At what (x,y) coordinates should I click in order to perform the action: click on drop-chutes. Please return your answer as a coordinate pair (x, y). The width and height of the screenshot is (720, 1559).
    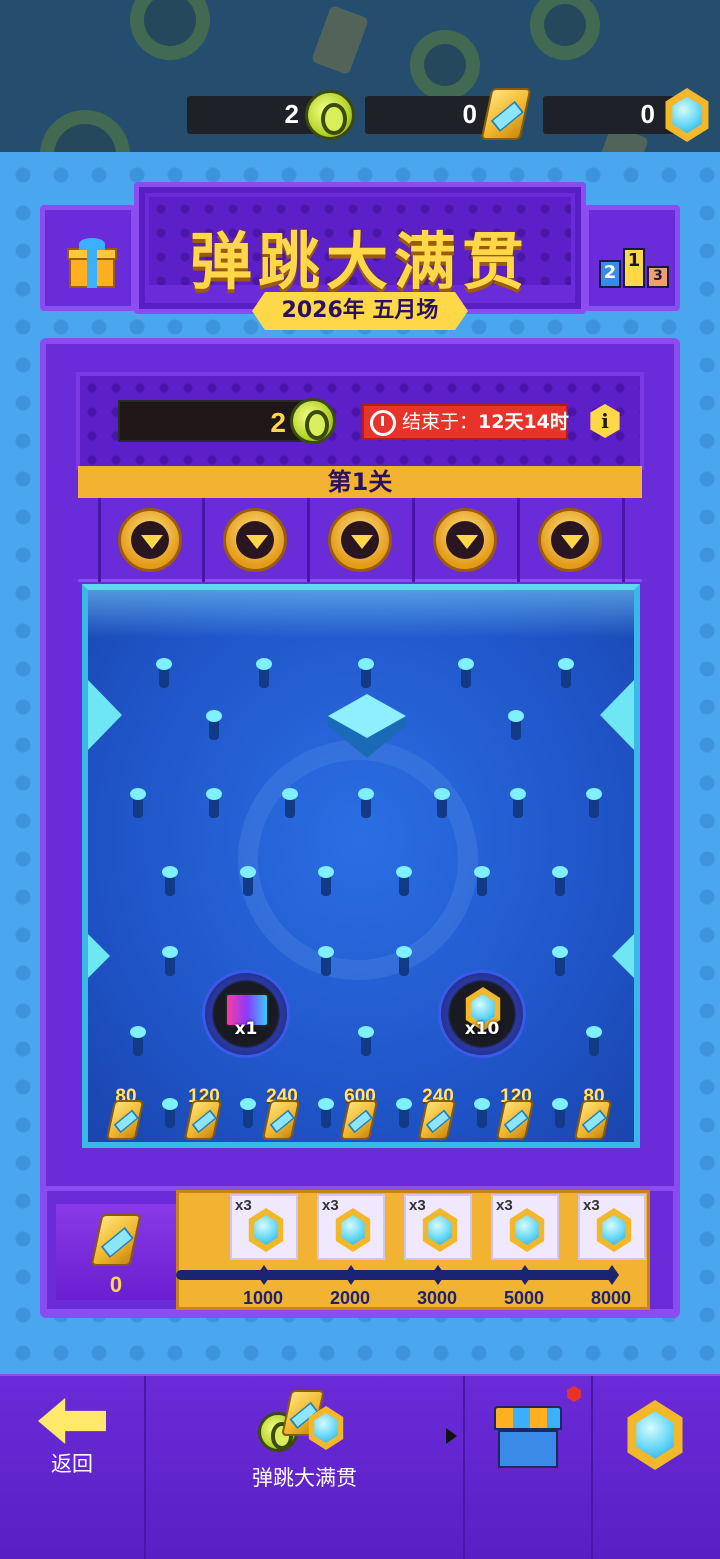
    Looking at the image, I should click on (360, 540).